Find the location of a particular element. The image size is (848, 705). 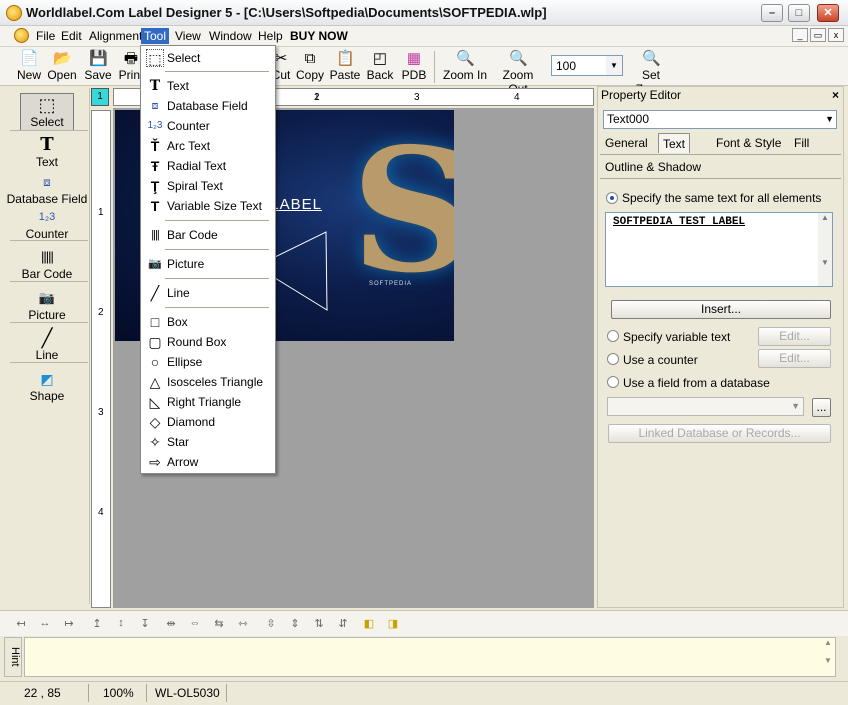

zoom-level-select: 100 ▼ is located at coordinates (587, 65).